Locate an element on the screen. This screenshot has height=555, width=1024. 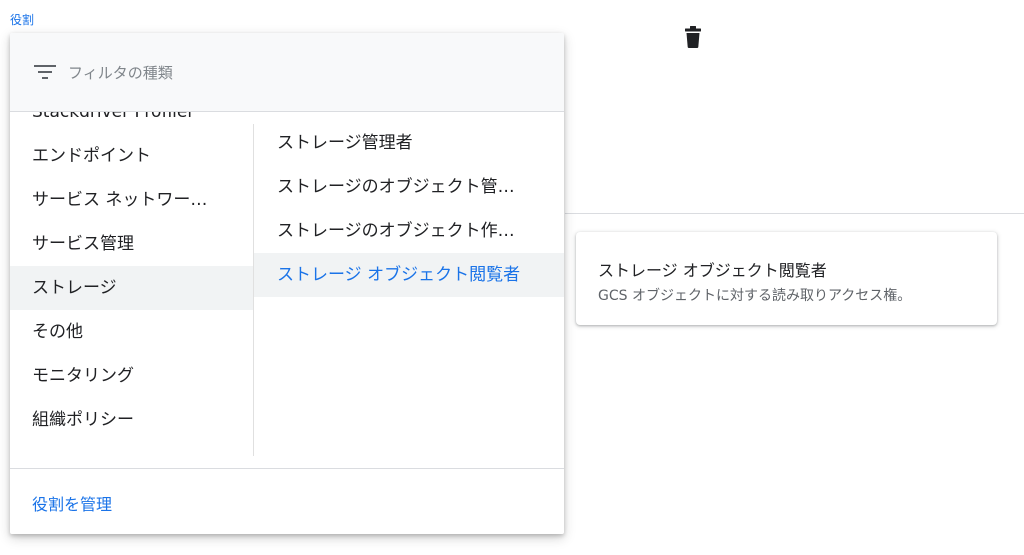
filter-input: フィルタの種類 is located at coordinates (120, 72).